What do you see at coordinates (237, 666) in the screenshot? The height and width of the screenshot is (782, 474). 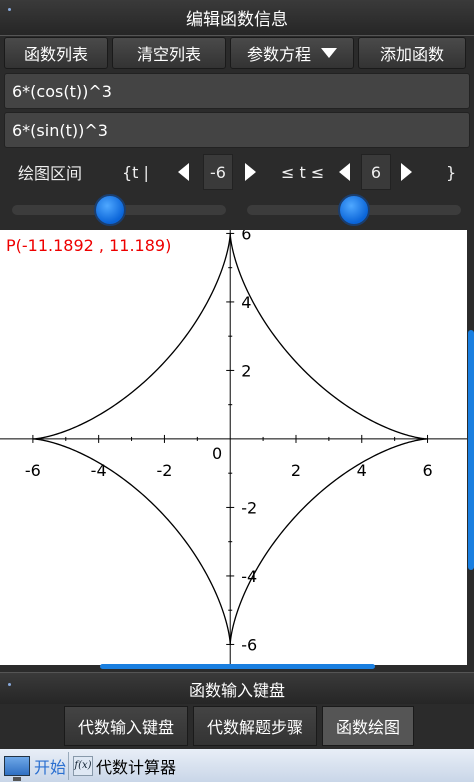 I see `horizontal-scrollbar` at bounding box center [237, 666].